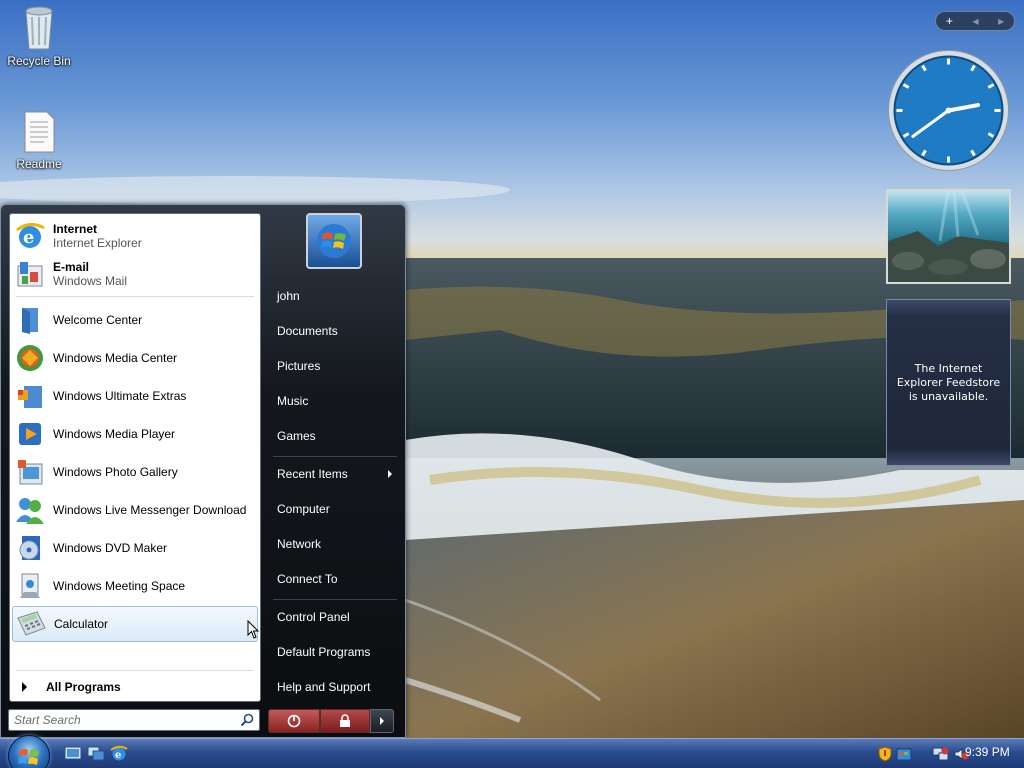  I want to click on recent-items-label: Recent Items, so click(312, 474).